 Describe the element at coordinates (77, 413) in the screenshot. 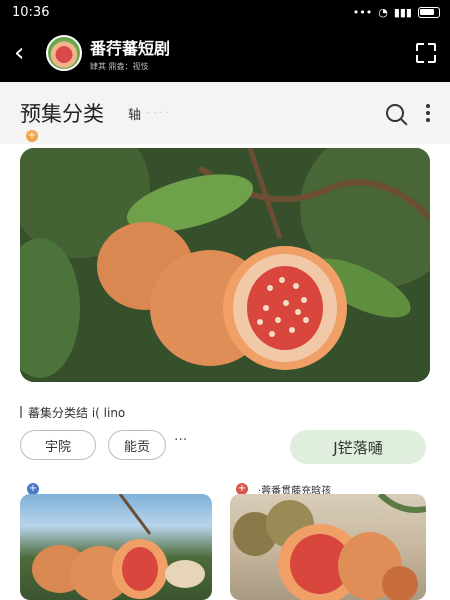

I see `filter-label-text: 蕃集分类结 i( lino` at that location.